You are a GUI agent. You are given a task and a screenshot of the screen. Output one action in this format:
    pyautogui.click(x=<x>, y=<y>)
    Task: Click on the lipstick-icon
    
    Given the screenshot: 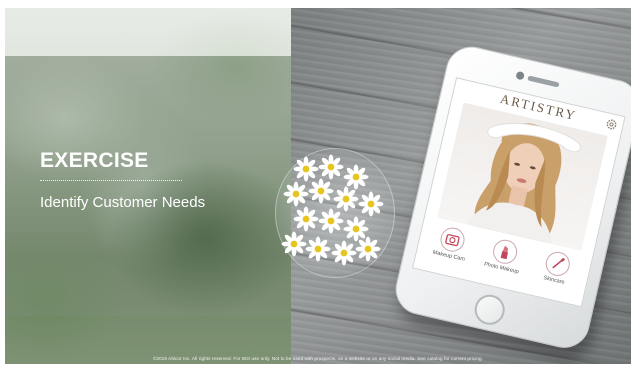 What is the action you would take?
    pyautogui.click(x=505, y=252)
    